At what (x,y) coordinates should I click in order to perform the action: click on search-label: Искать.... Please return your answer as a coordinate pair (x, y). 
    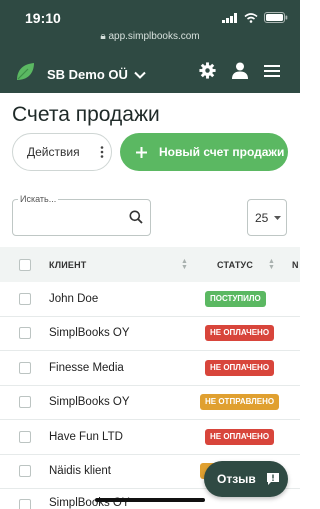
    Looking at the image, I should click on (38, 199).